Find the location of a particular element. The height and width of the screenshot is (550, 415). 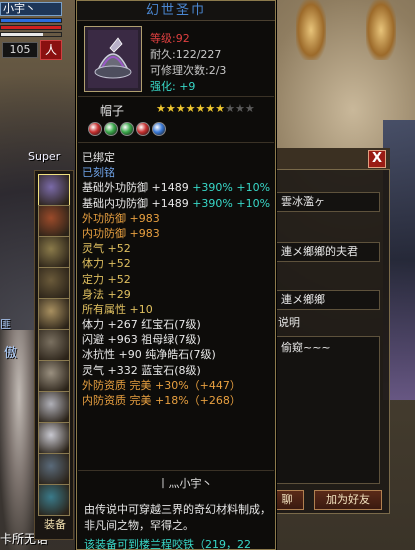

attribute-text: 基础外功防御 +1489 is located at coordinates (135, 188).